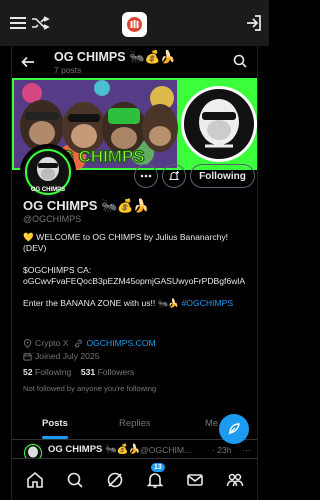  What do you see at coordinates (28, 62) in the screenshot?
I see `back-arrow-icon` at bounding box center [28, 62].